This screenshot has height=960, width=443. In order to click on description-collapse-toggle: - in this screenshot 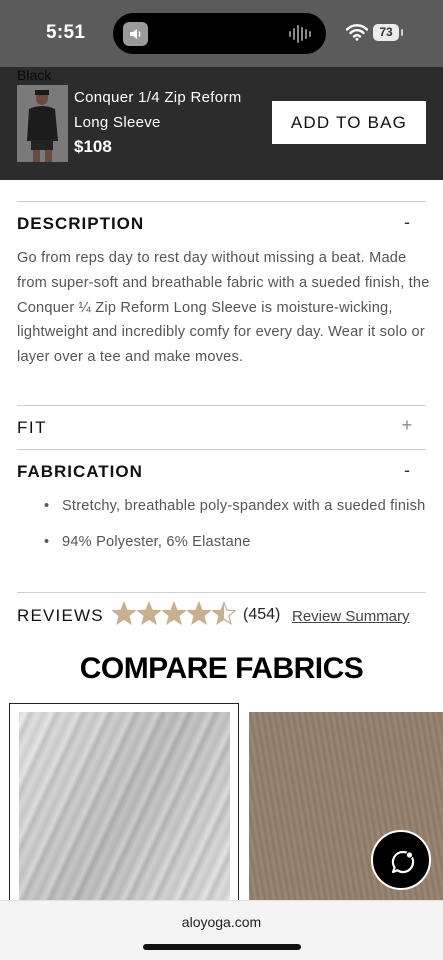, I will do `click(407, 222)`.